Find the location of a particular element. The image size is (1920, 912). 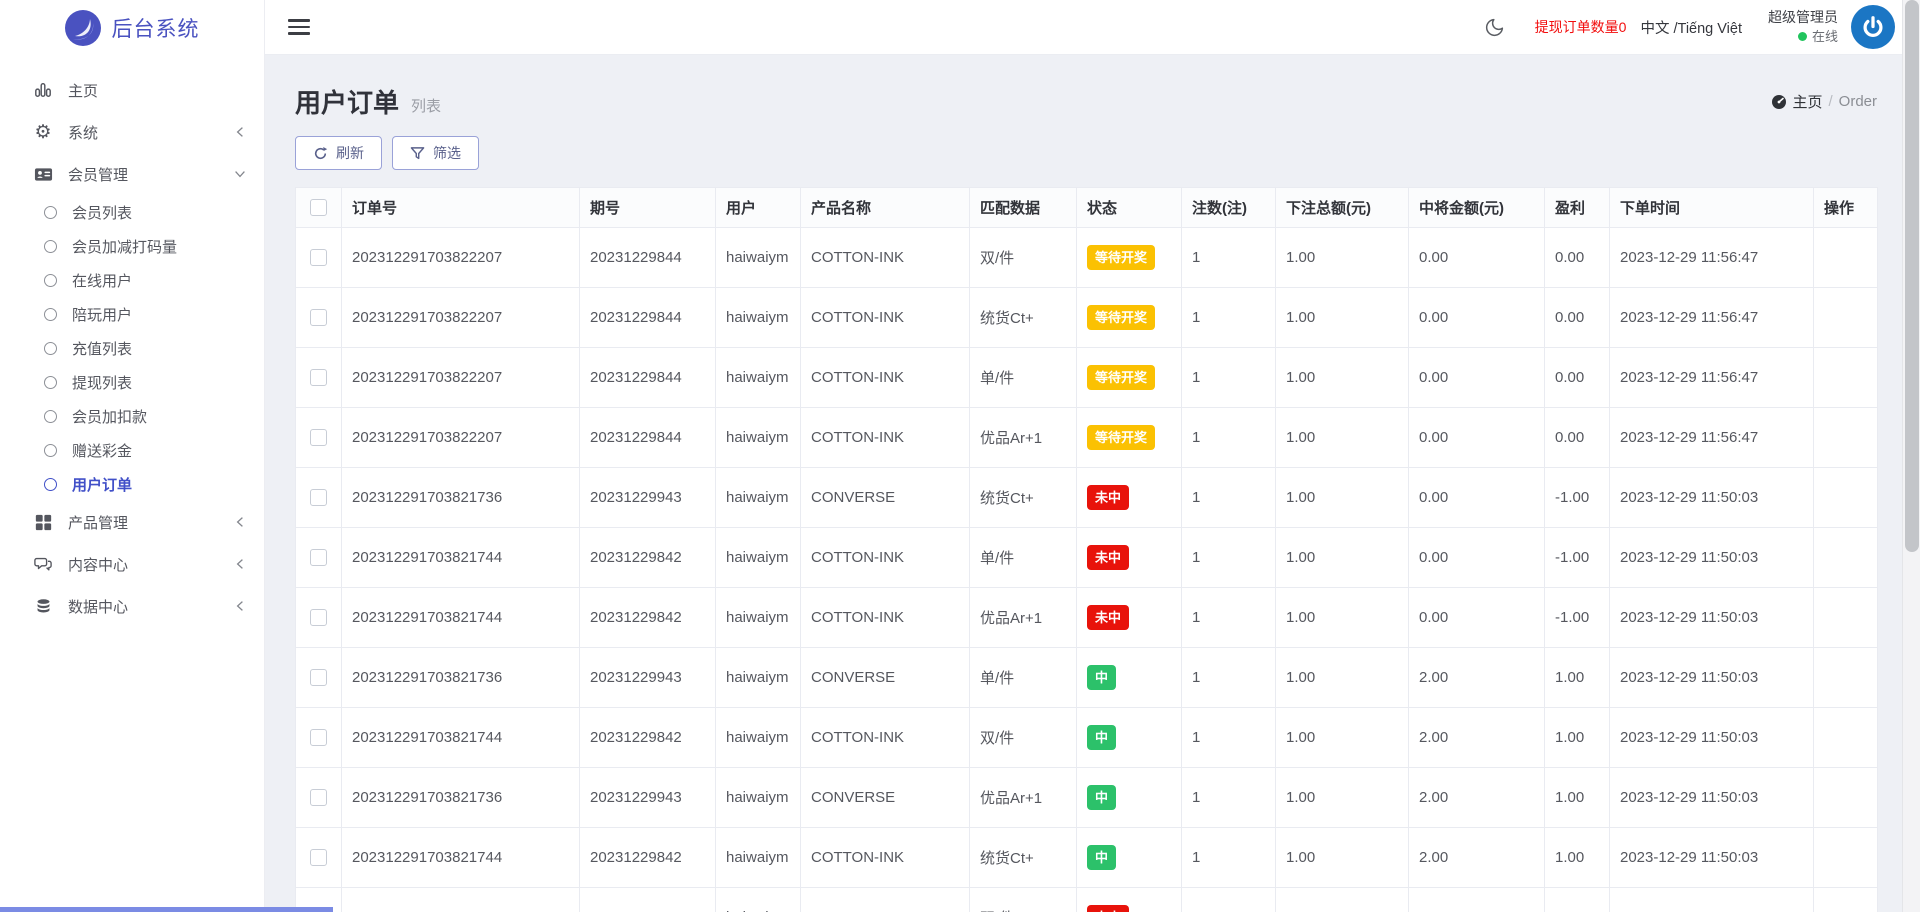

brand: 后台系统 is located at coordinates (132, 27).